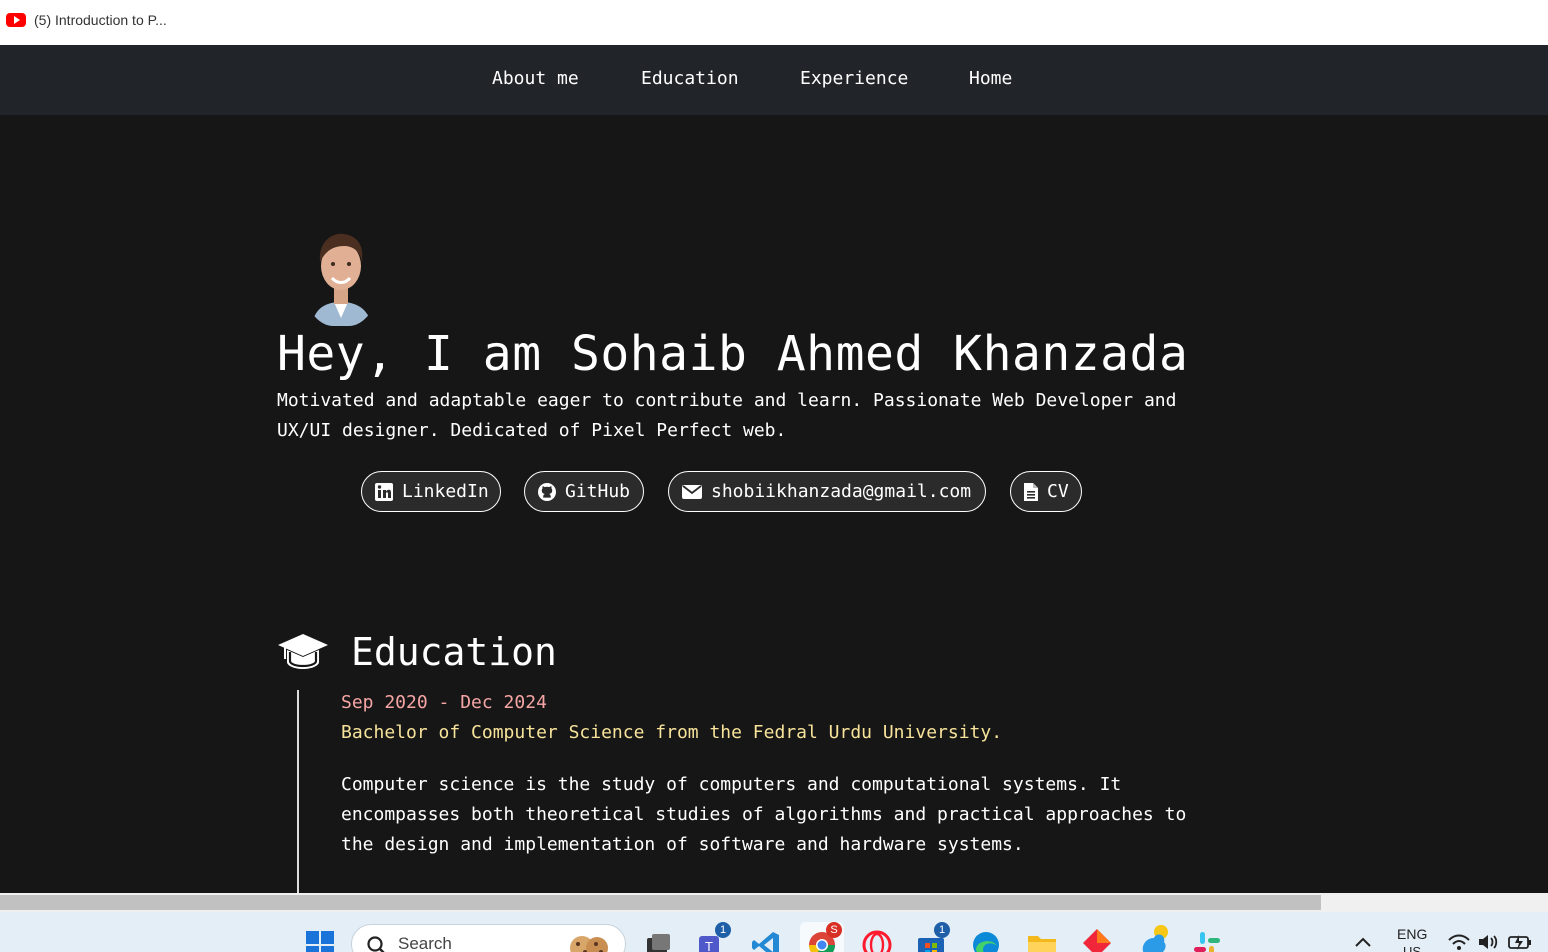  What do you see at coordinates (709, 945) in the screenshot?
I see `svg-text: T` at bounding box center [709, 945].